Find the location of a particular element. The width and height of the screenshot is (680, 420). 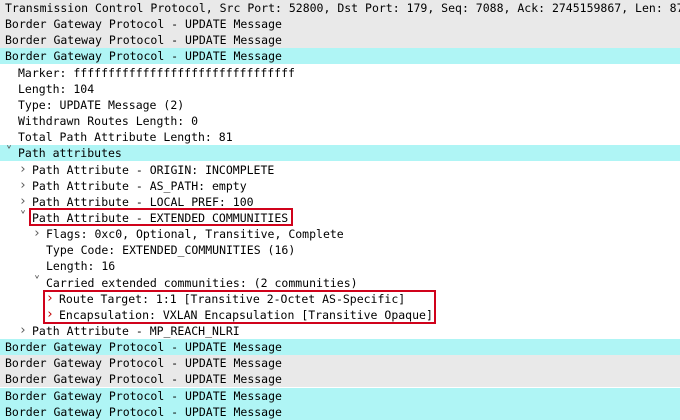

tree-row: › Path Attribute - LOCAL_PREF: 100 is located at coordinates (340, 202).